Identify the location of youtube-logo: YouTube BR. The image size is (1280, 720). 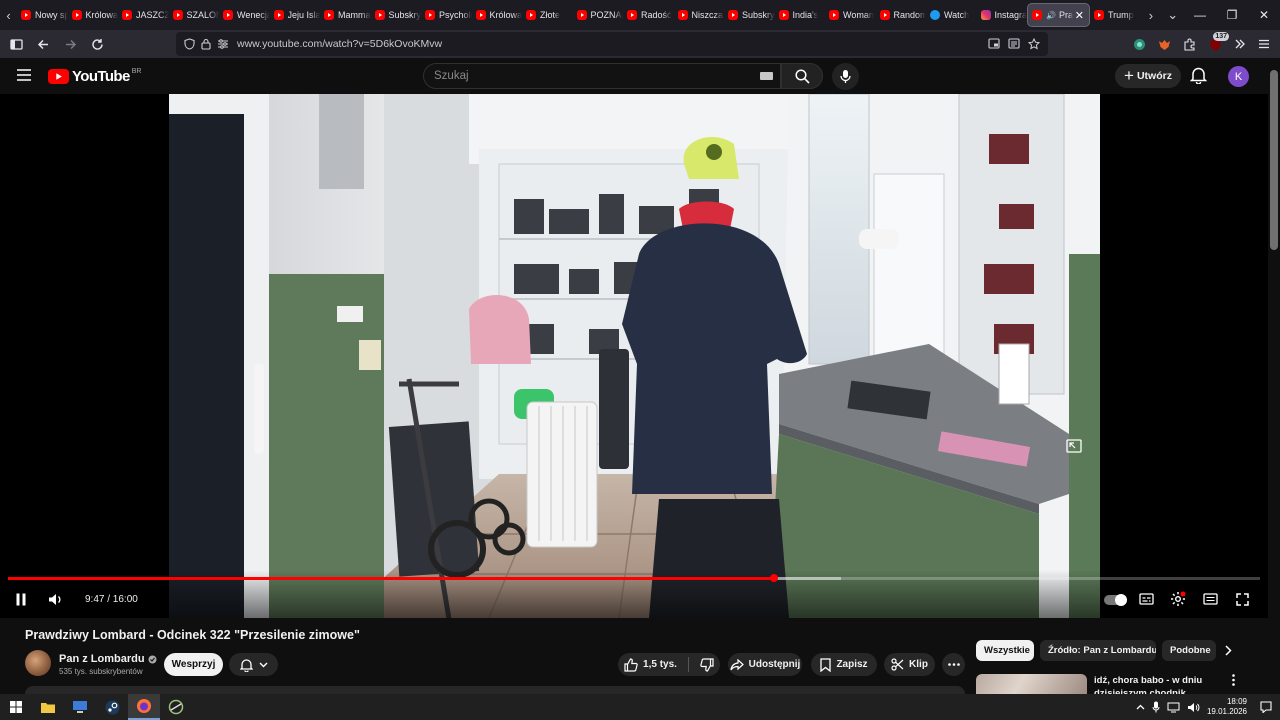
(94, 76).